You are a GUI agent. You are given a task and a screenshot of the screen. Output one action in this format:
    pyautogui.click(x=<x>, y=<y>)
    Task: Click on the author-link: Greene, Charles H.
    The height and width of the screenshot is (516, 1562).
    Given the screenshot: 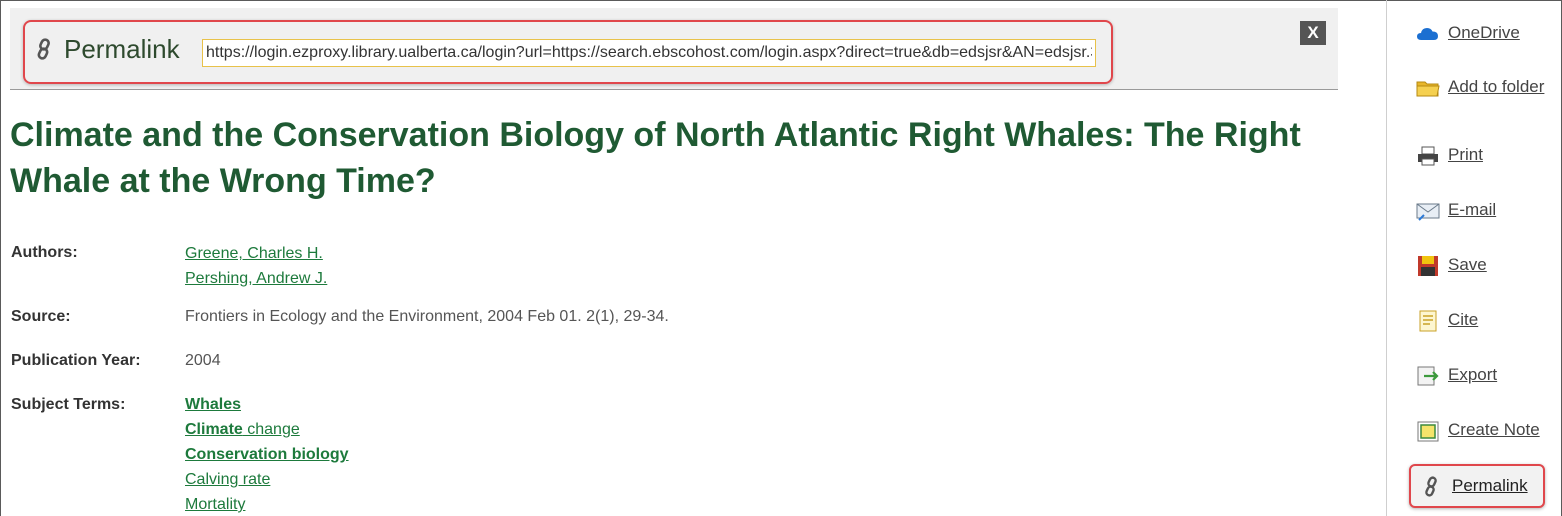 What is the action you would take?
    pyautogui.click(x=256, y=253)
    